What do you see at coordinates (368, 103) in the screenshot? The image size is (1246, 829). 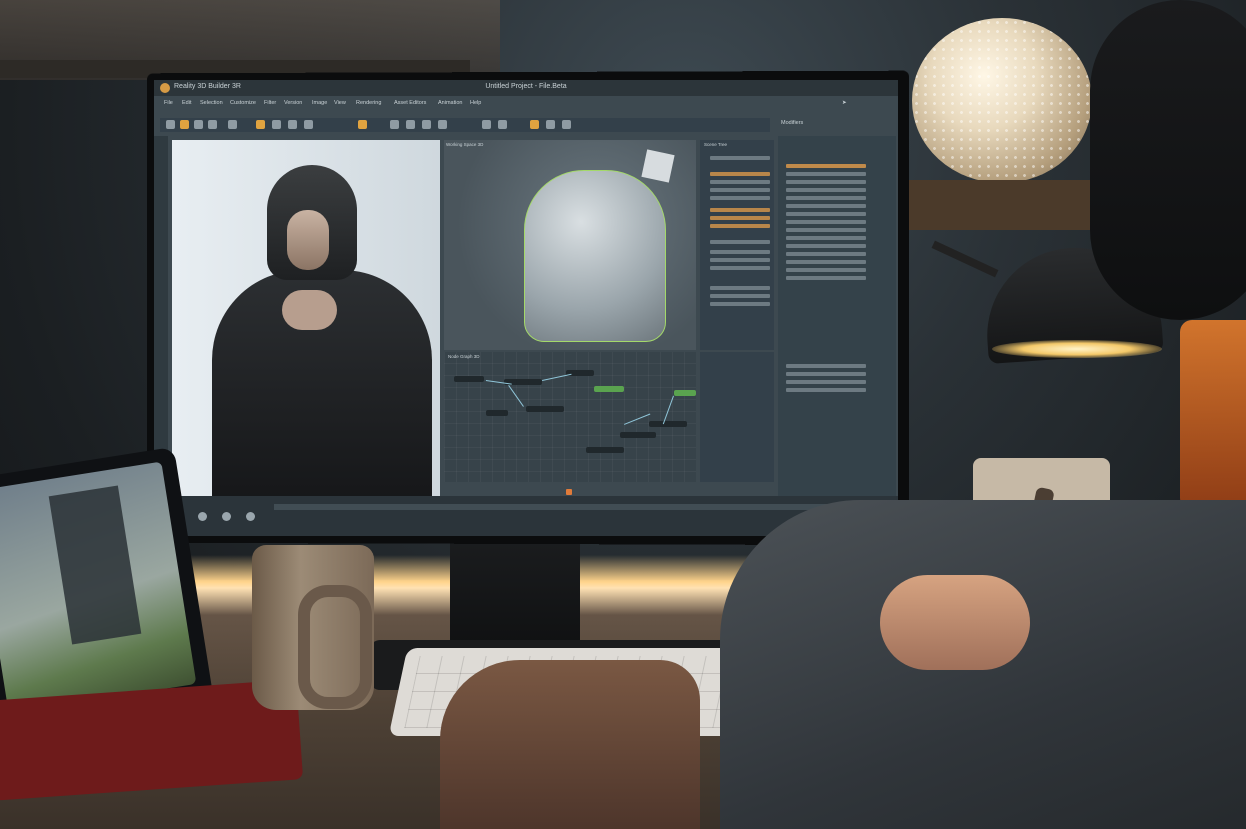 I see `menu-rendering: Rendering` at bounding box center [368, 103].